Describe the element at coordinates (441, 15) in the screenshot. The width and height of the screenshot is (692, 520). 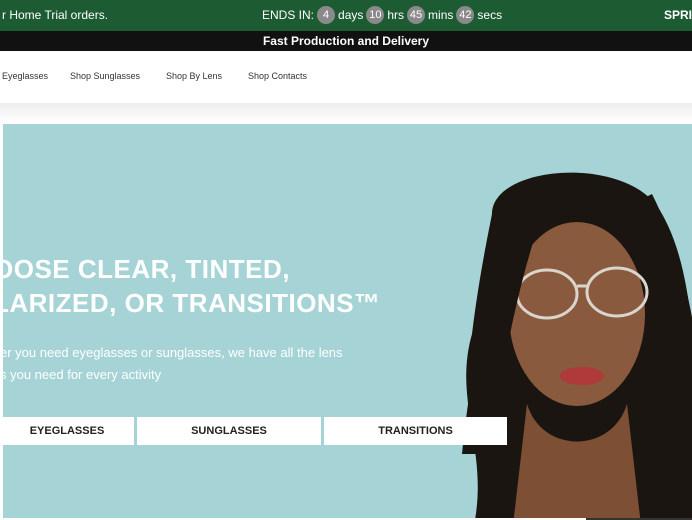
I see `mins-label: mins` at that location.